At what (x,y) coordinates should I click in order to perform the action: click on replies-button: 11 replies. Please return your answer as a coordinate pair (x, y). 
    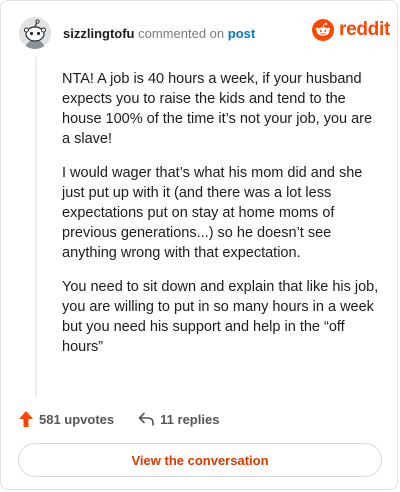
    Looking at the image, I should click on (178, 419).